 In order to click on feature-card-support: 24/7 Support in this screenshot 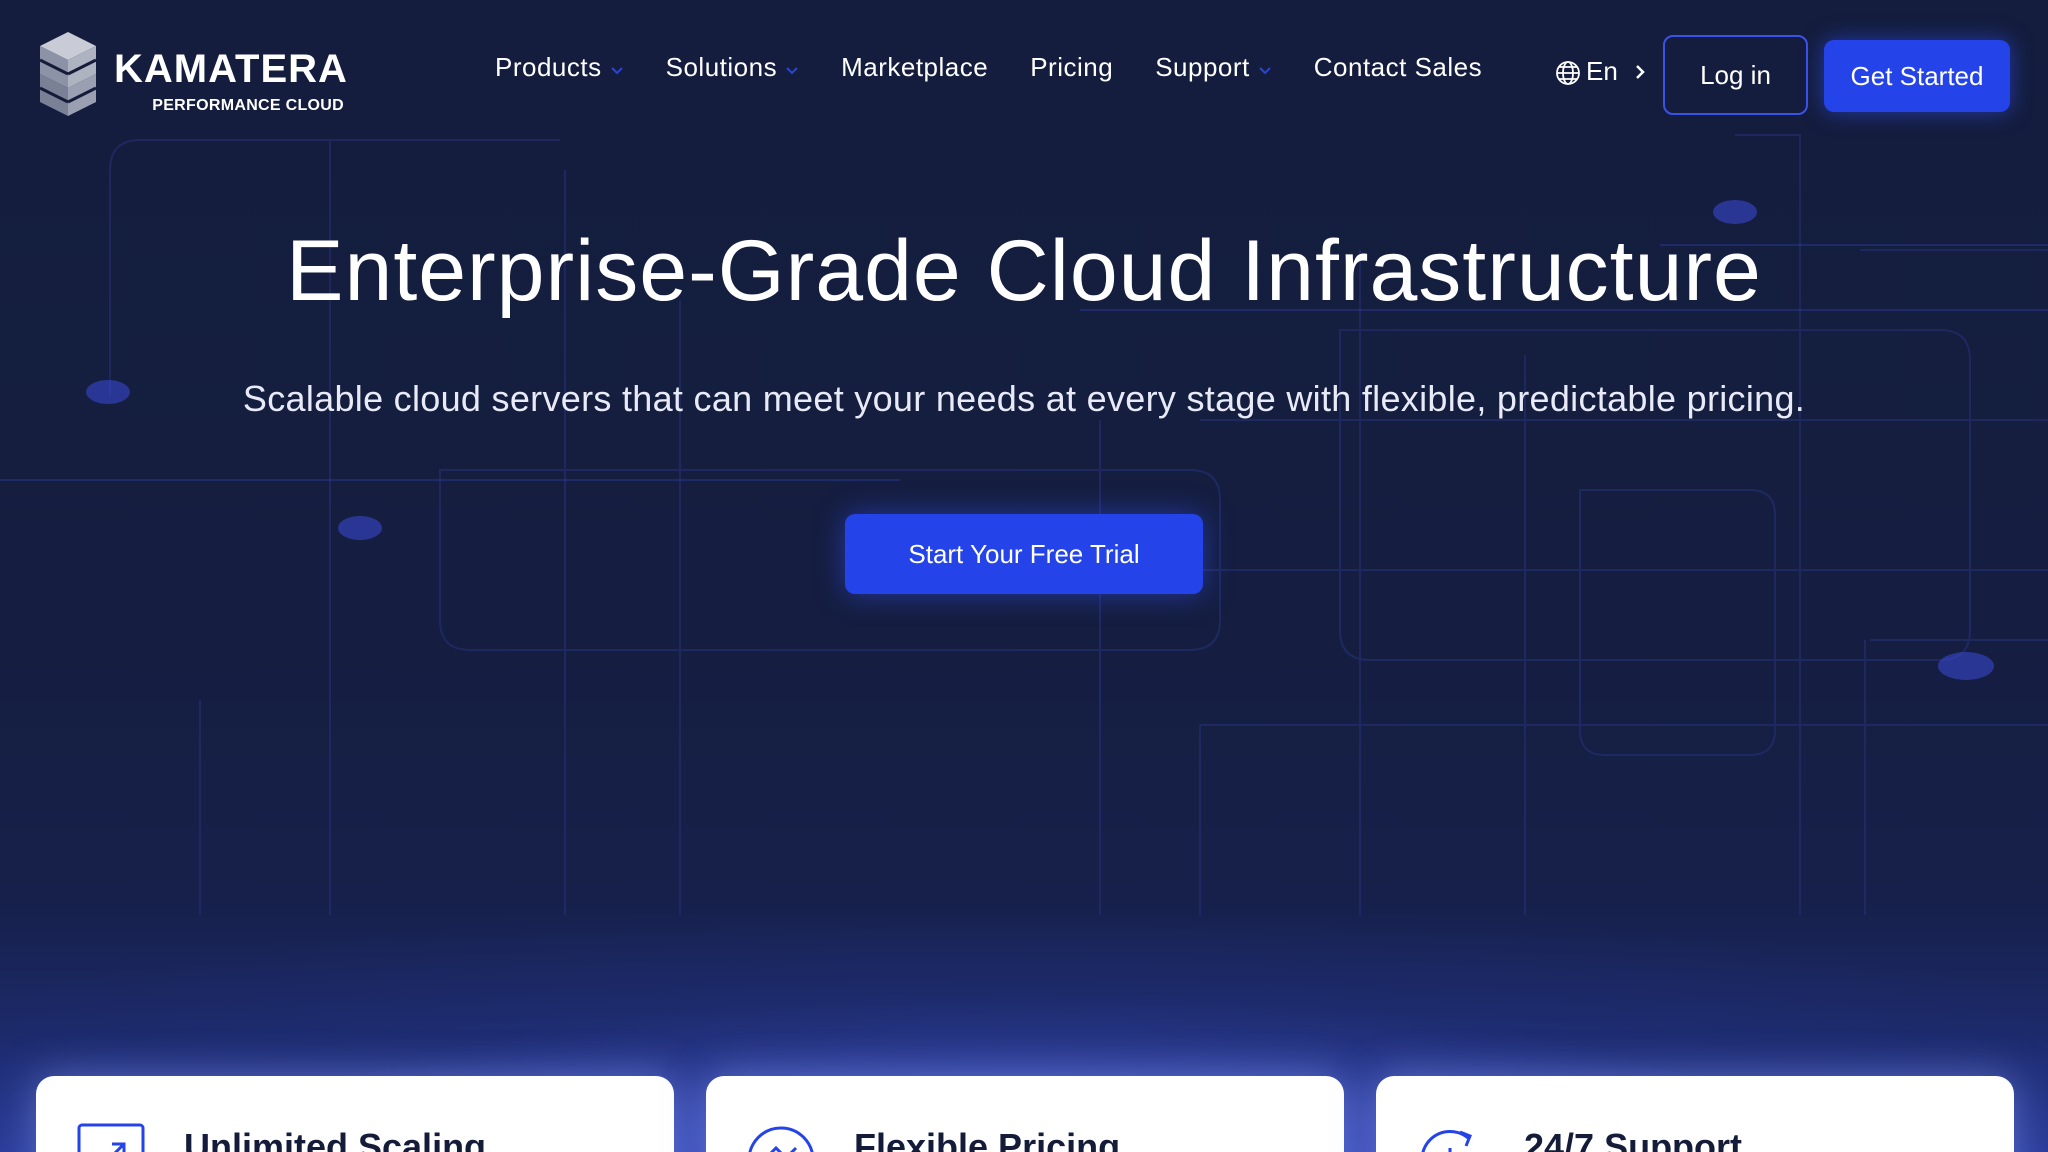, I will do `click(1695, 1114)`.